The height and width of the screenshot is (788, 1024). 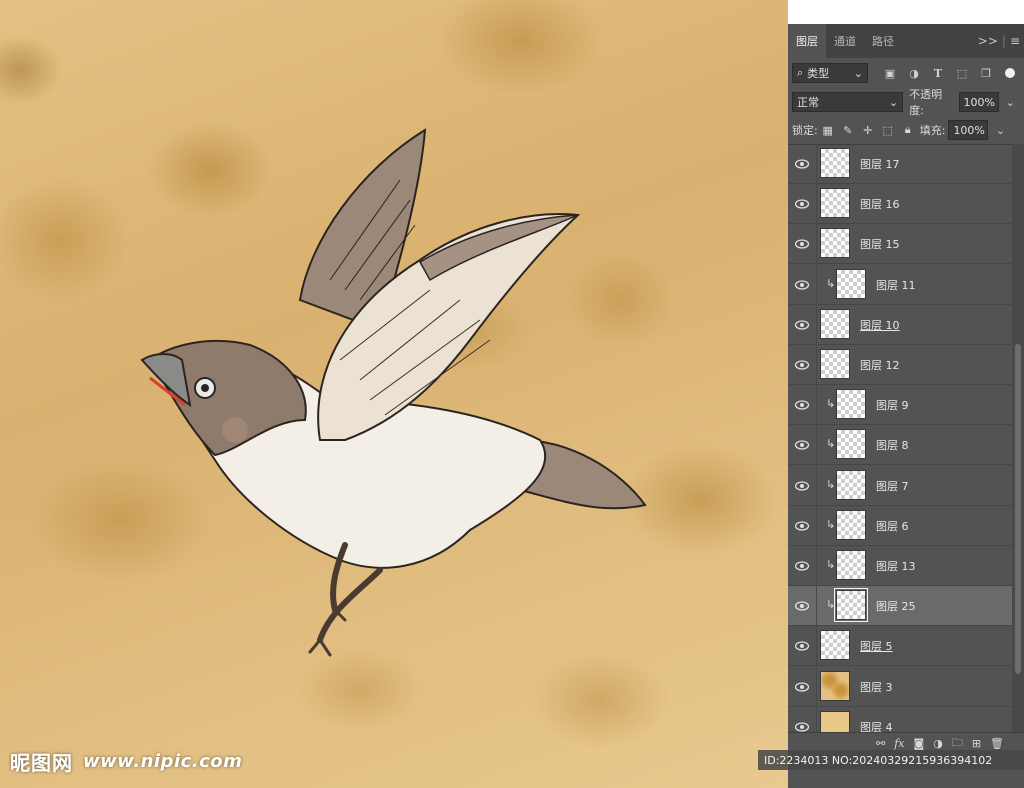 I want to click on layer-row: 图层 12, so click(x=900, y=365).